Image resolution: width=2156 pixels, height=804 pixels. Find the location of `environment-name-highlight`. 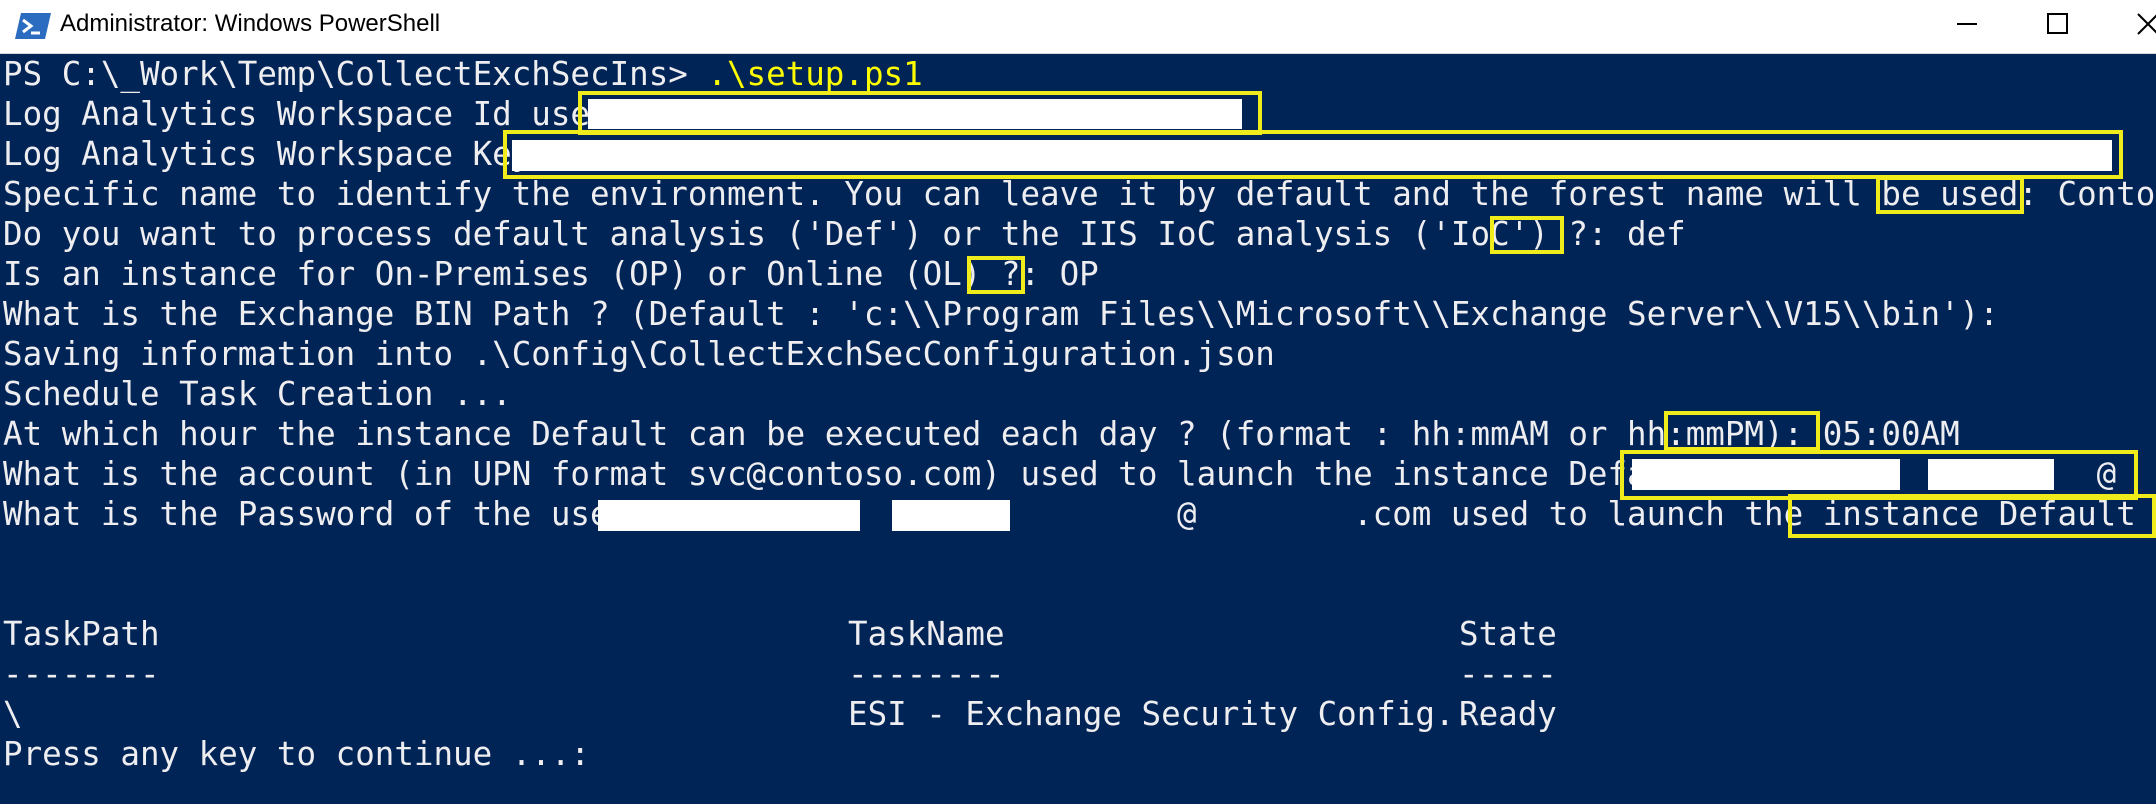

environment-name-highlight is located at coordinates (1950, 195).